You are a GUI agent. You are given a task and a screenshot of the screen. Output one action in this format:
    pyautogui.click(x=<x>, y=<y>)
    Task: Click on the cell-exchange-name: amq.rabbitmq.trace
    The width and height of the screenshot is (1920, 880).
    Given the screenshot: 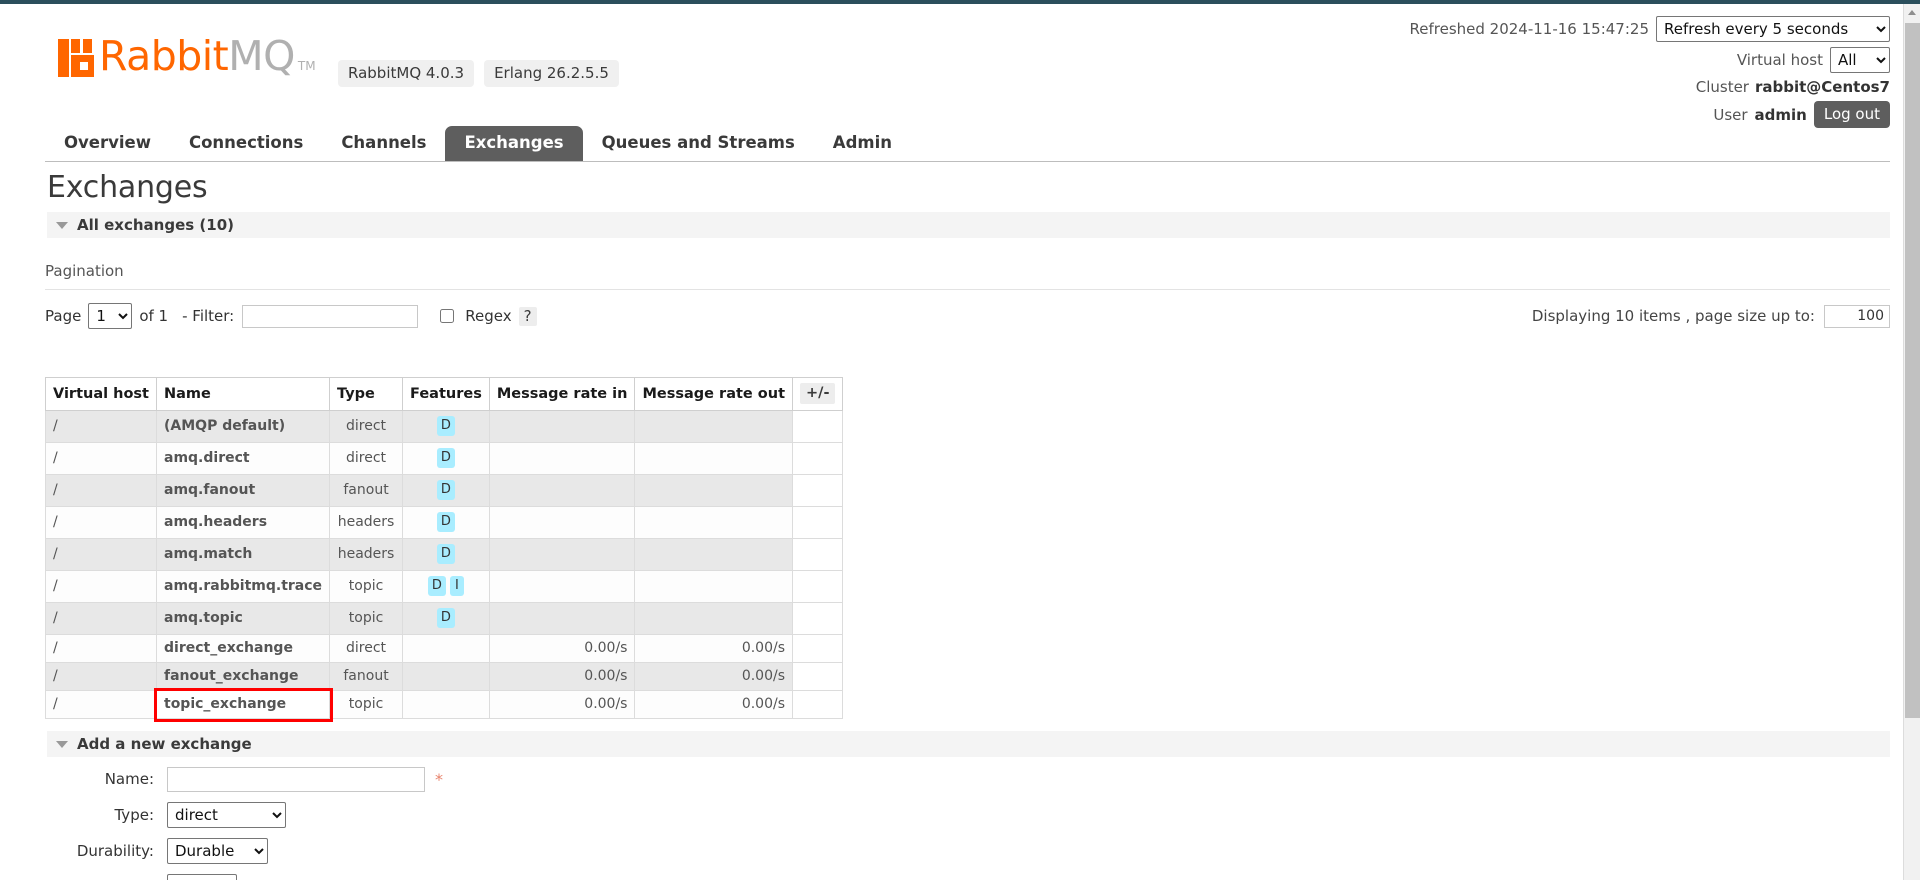 What is the action you would take?
    pyautogui.click(x=243, y=586)
    